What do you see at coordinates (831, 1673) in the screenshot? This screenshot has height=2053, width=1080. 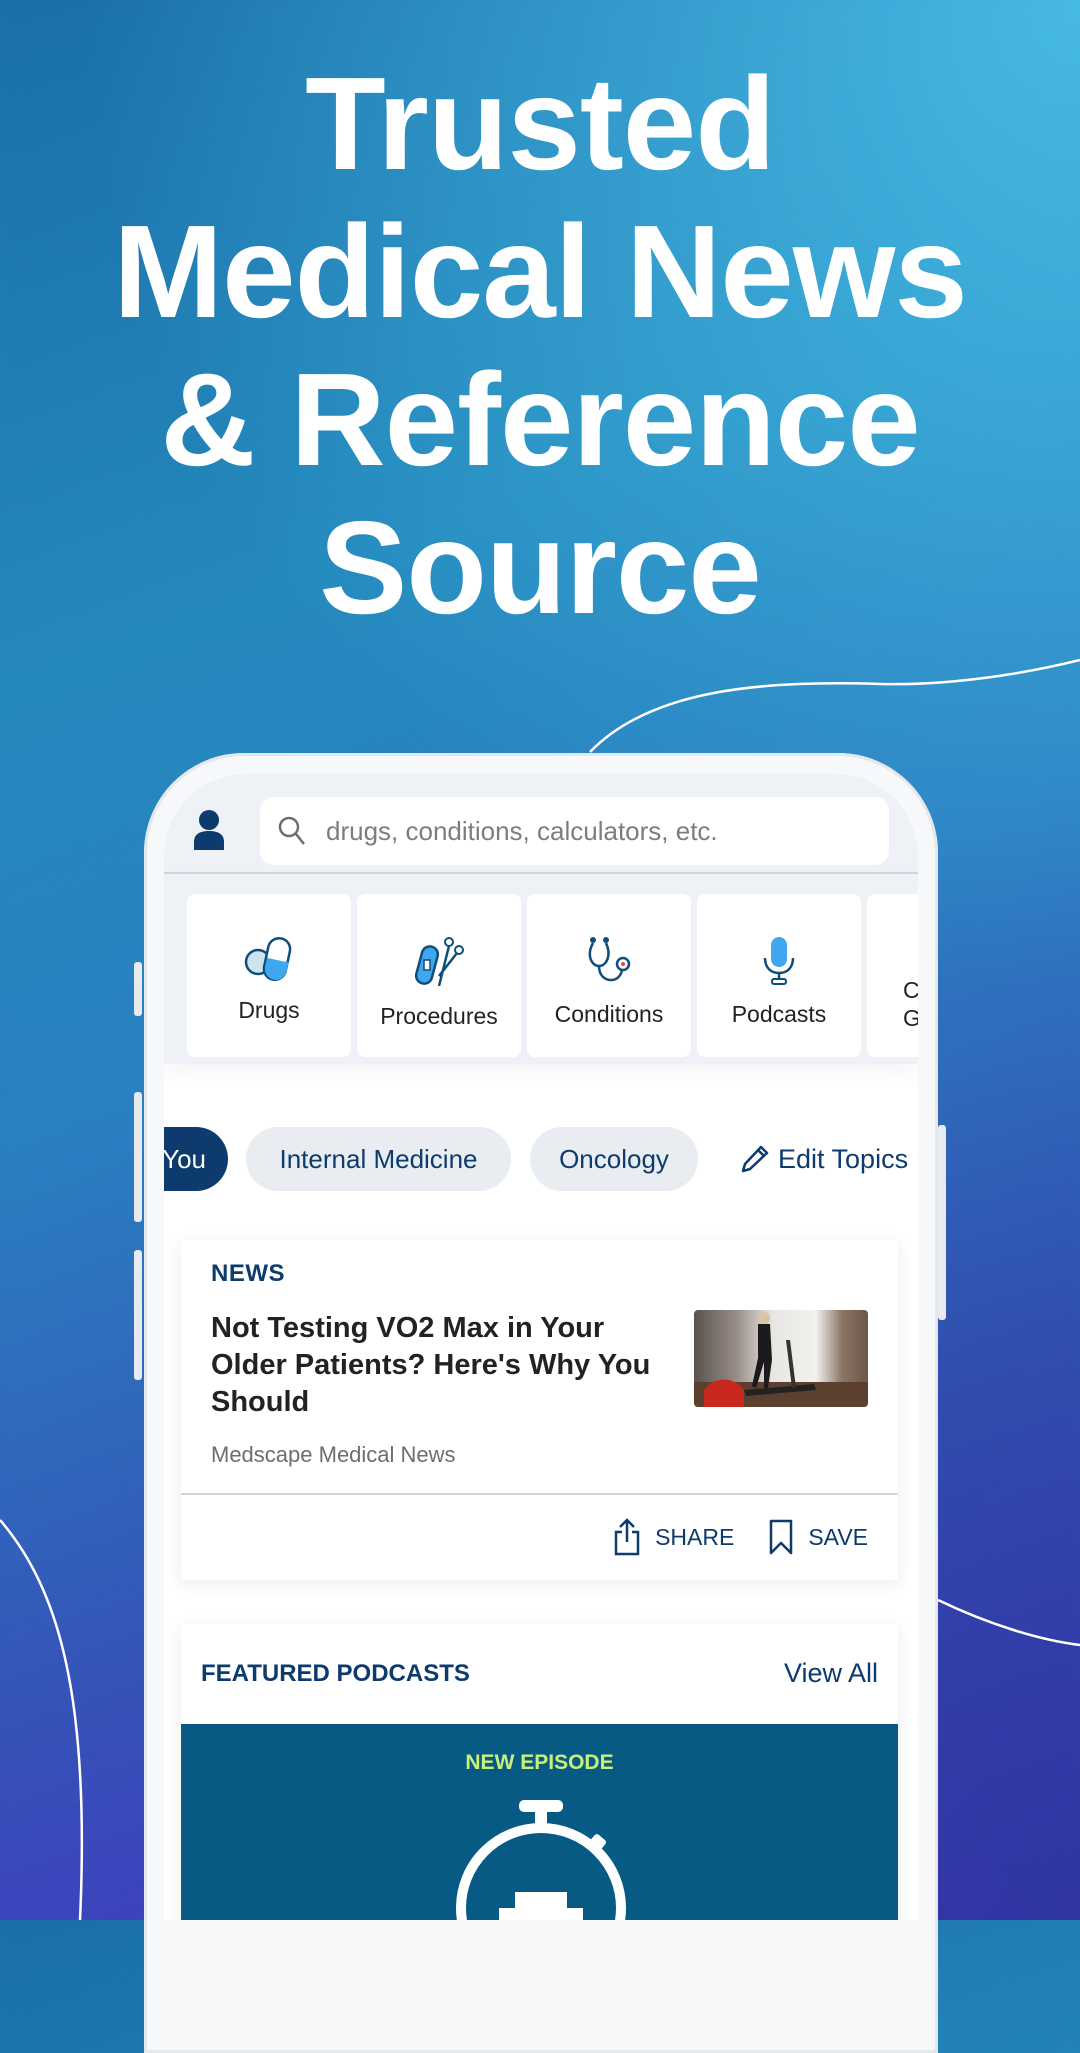 I see `view-all-link: View All` at bounding box center [831, 1673].